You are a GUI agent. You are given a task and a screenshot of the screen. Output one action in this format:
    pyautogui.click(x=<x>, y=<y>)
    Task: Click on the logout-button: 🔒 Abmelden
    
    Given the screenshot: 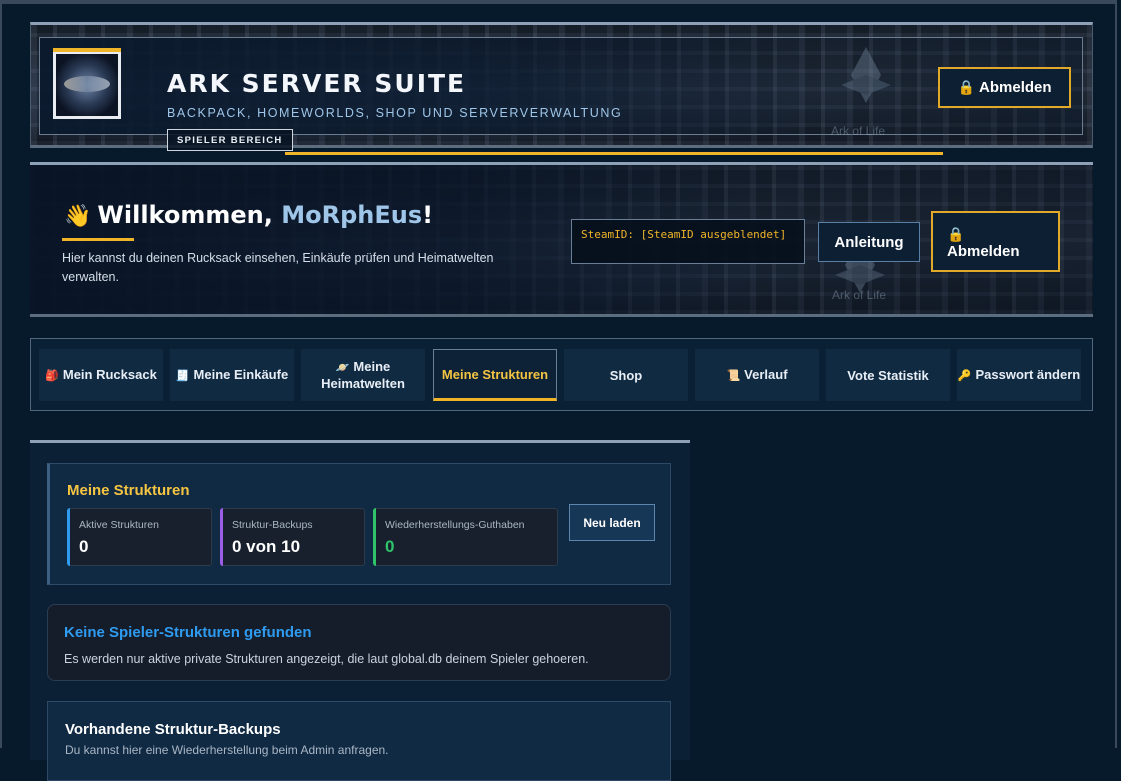 What is the action you would take?
    pyautogui.click(x=1004, y=87)
    